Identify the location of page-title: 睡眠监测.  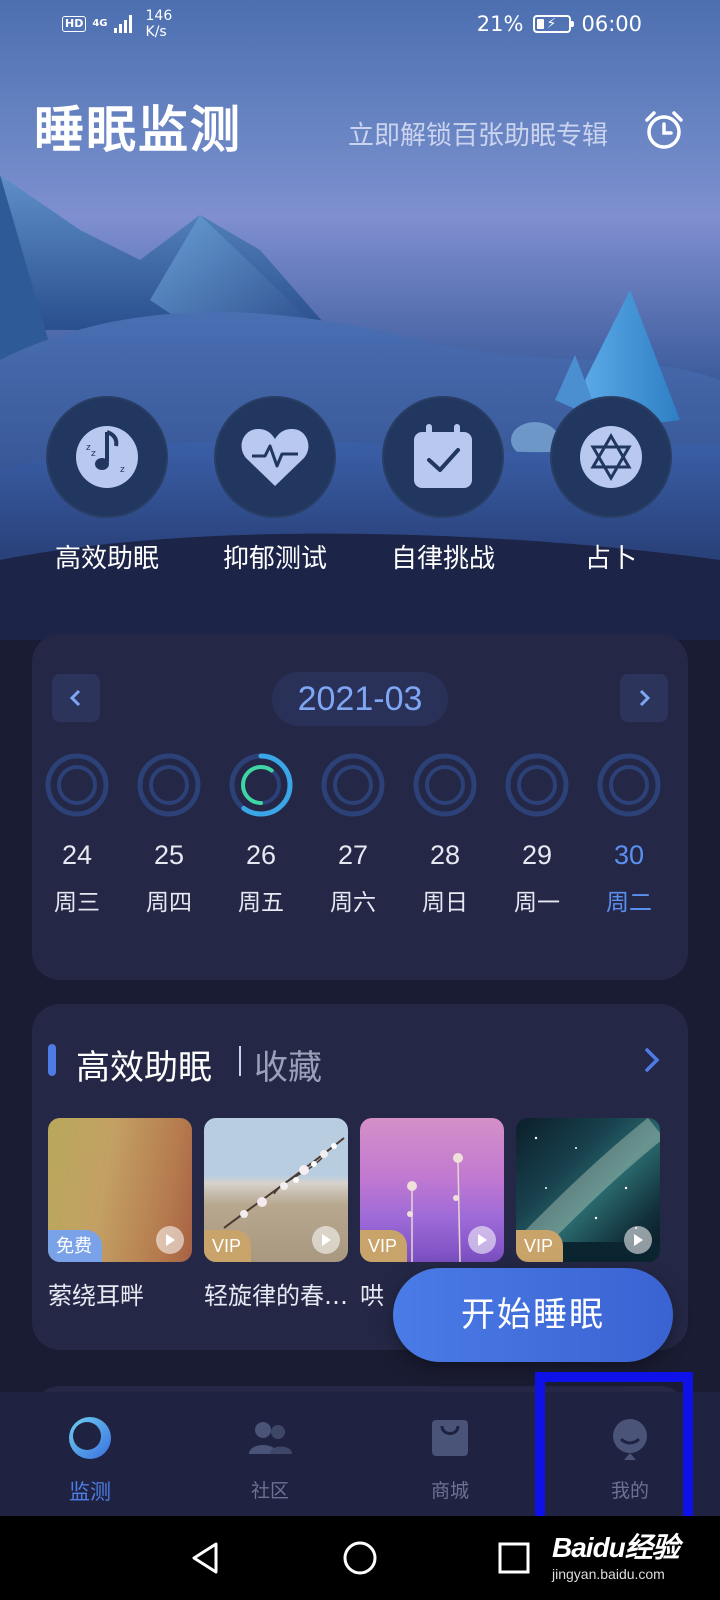
(138, 130).